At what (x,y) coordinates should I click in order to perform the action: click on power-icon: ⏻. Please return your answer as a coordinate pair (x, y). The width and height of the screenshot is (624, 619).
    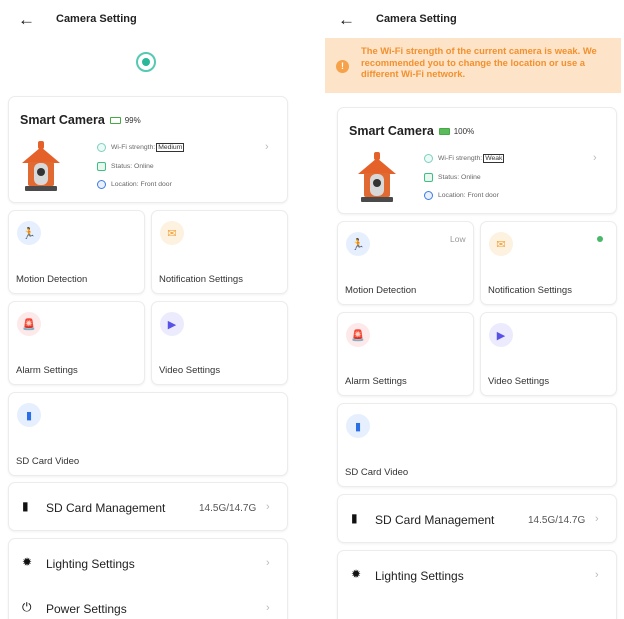
    Looking at the image, I should click on (27, 607).